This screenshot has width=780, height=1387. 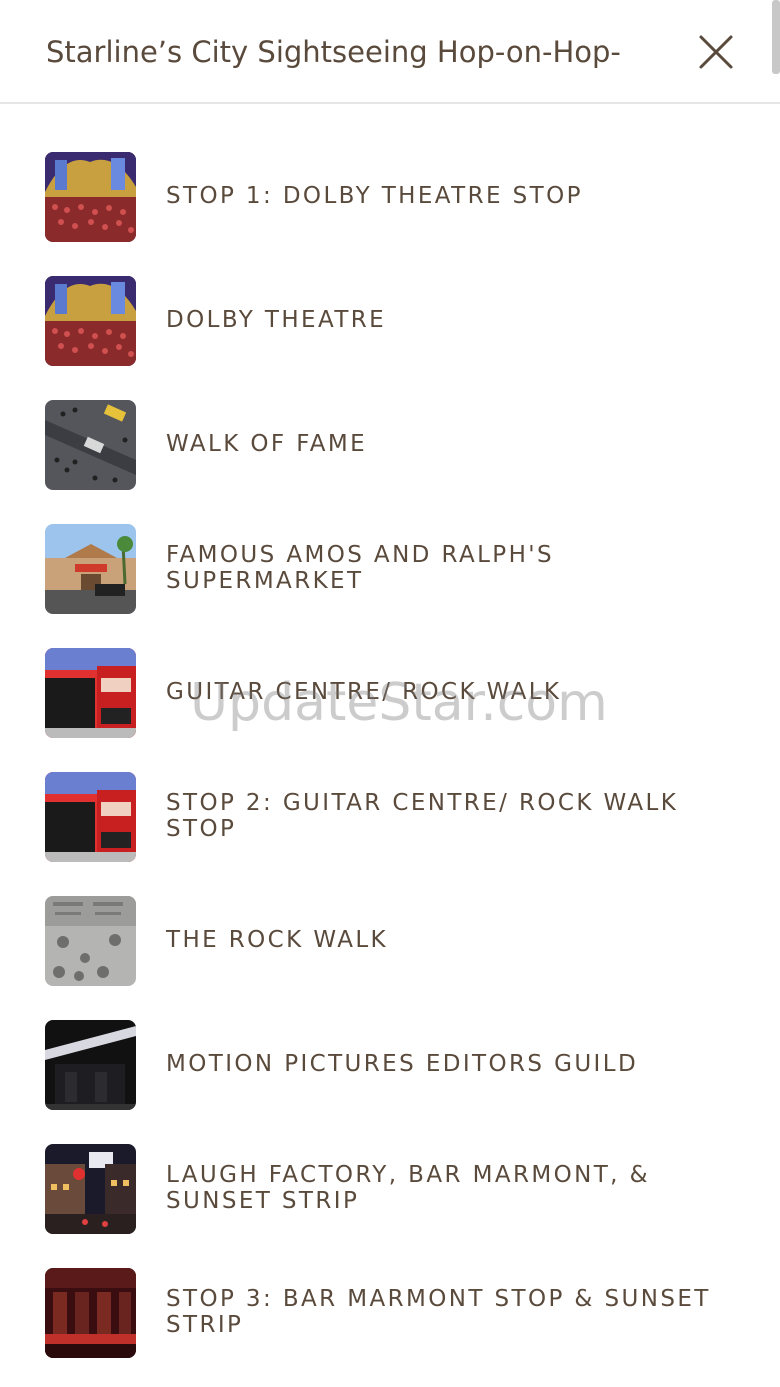 I want to click on page-title: Starline’s City Sightseeing Hop-on-Hop-, so click(x=333, y=52).